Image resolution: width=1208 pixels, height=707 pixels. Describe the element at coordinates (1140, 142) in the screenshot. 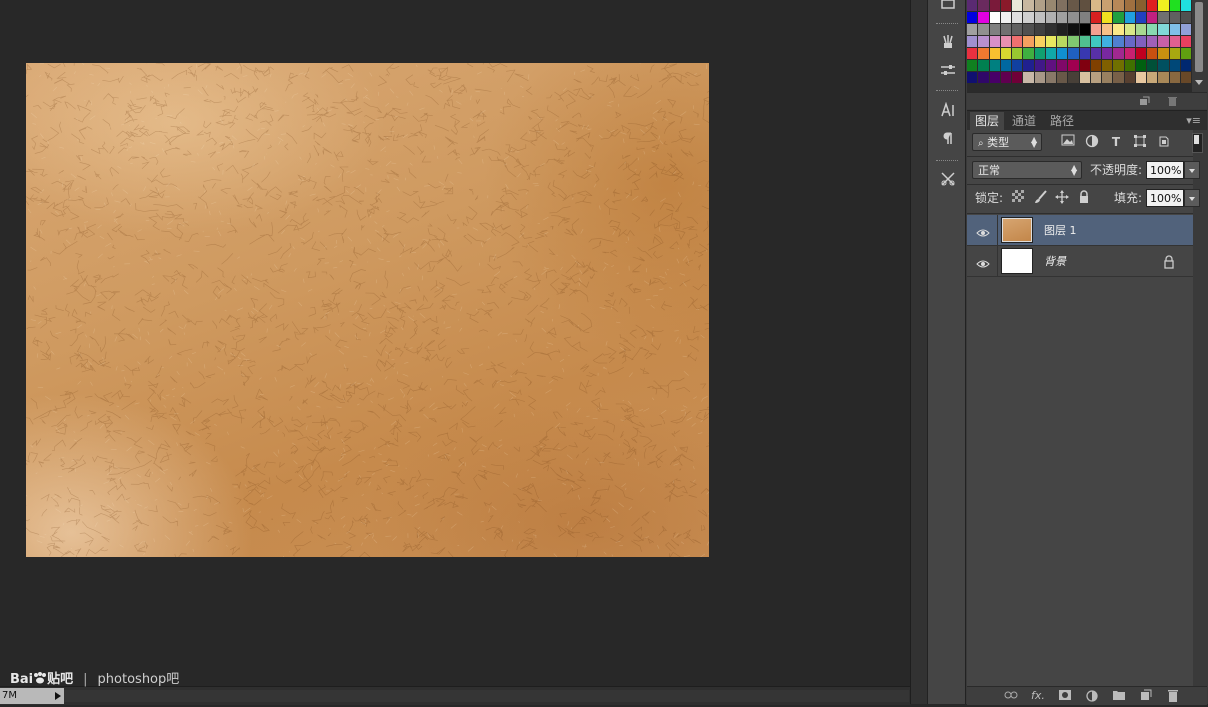

I see `shape-filter-icon` at that location.